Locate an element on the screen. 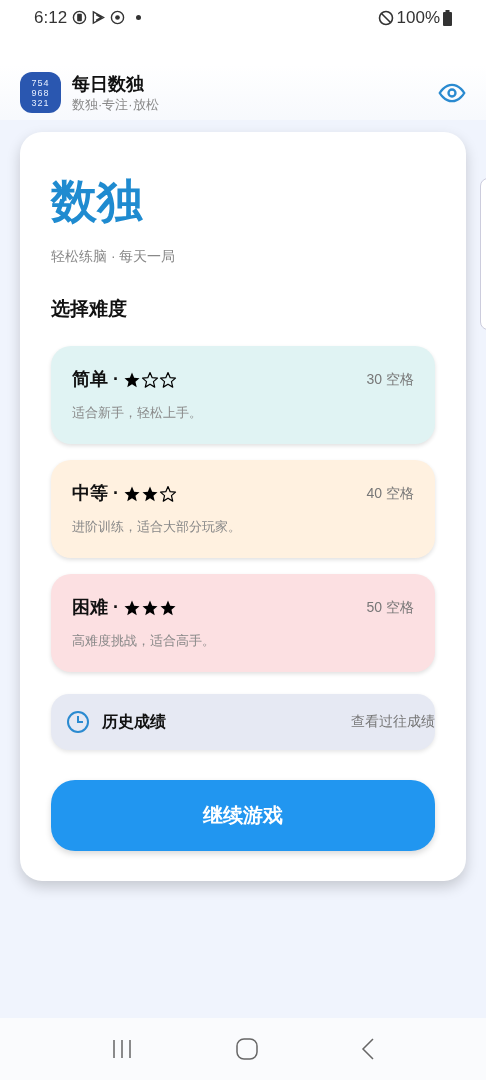  target-icon is located at coordinates (118, 17).